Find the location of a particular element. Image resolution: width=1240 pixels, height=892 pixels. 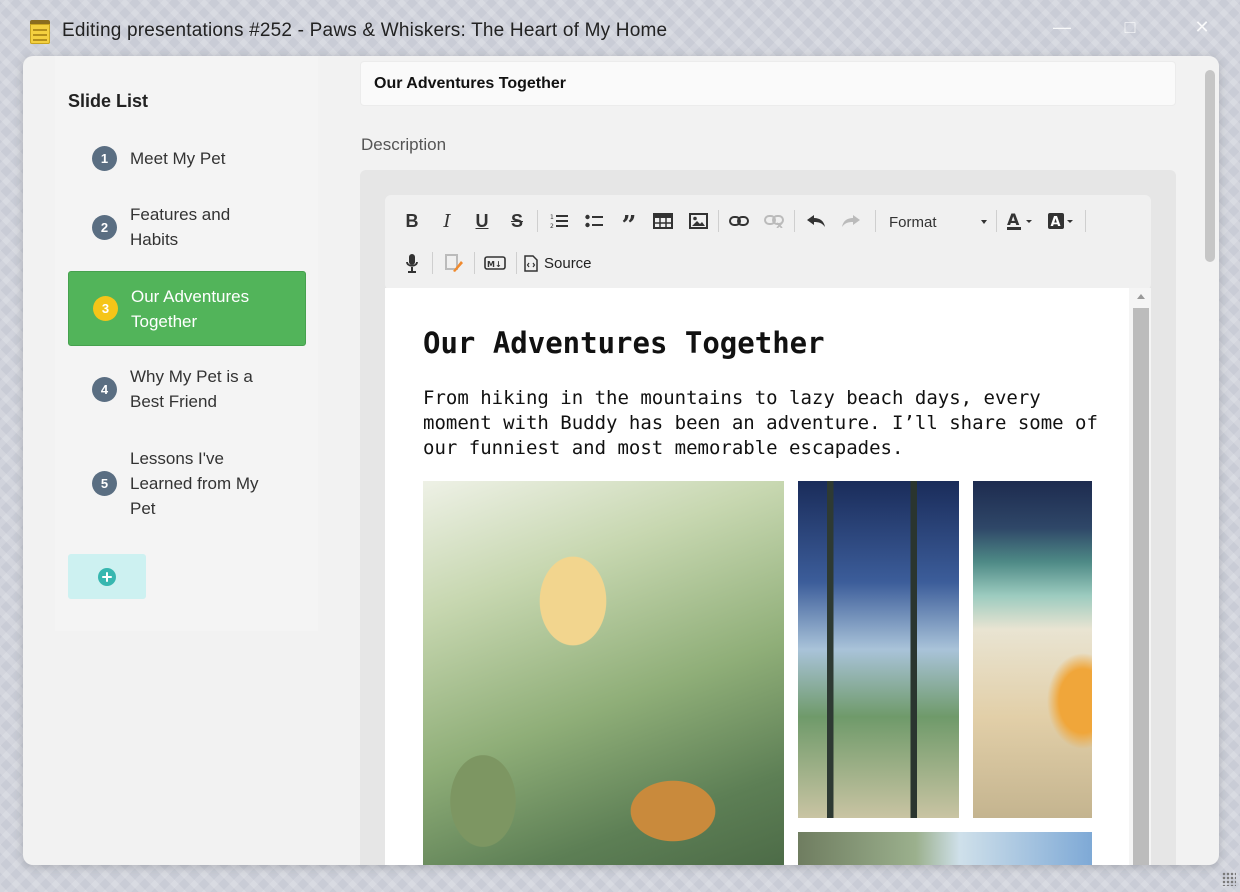

slide-item-3: 3 Our Adventures Together is located at coordinates (187, 308).